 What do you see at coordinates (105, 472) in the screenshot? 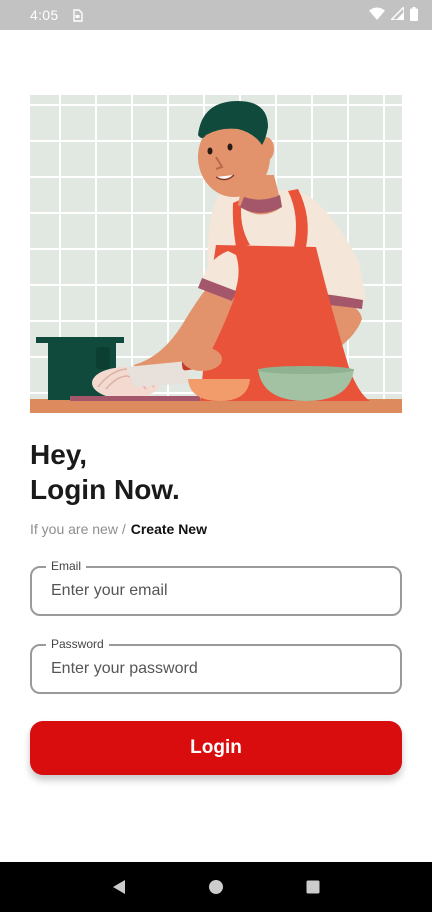
I see `page-title: Hey, Login Now.` at bounding box center [105, 472].